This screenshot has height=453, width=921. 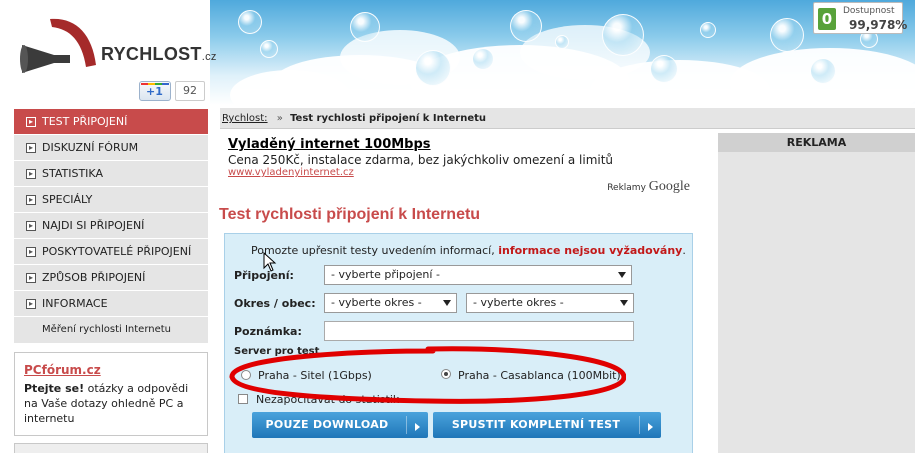 I want to click on server-radio-casablanca, so click(x=446, y=374).